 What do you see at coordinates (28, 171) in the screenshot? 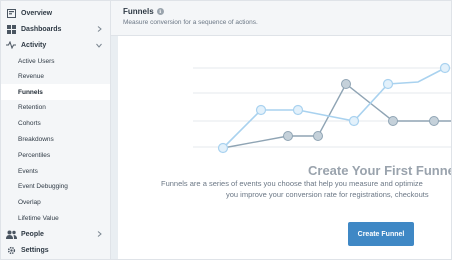
I see `sidebar-item-label: Events` at bounding box center [28, 171].